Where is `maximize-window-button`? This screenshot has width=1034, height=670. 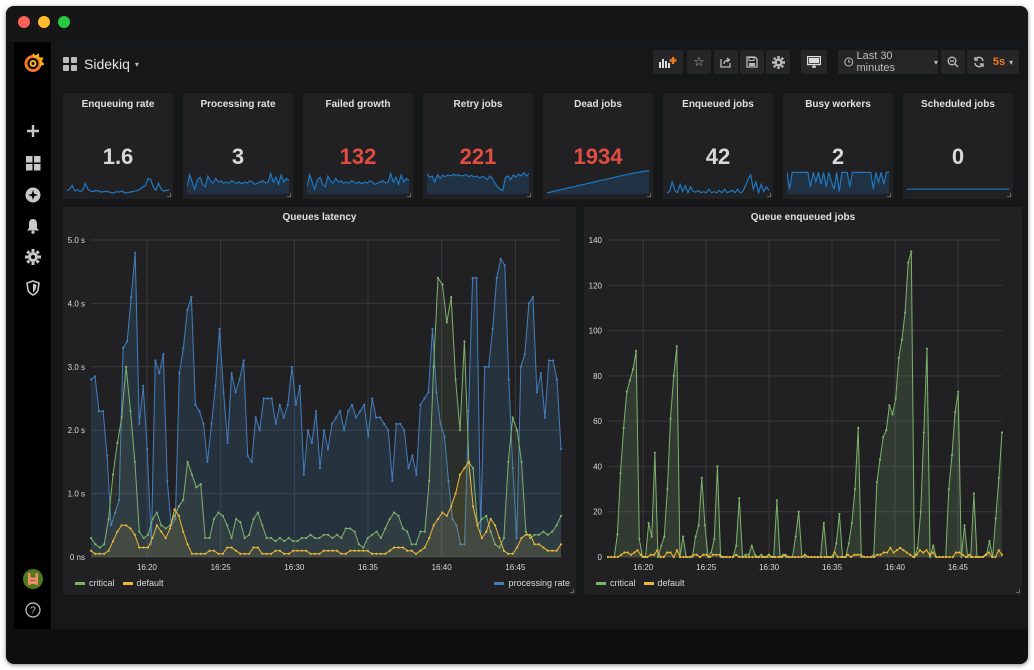 maximize-window-button is located at coordinates (64, 22).